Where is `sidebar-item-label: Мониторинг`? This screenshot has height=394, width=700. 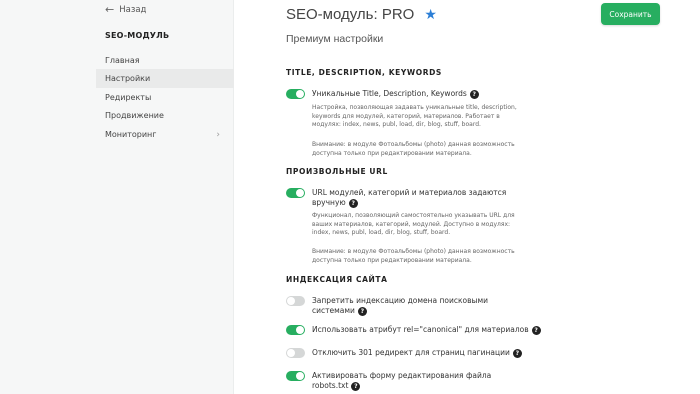
sidebar-item-label: Мониторинг is located at coordinates (131, 134).